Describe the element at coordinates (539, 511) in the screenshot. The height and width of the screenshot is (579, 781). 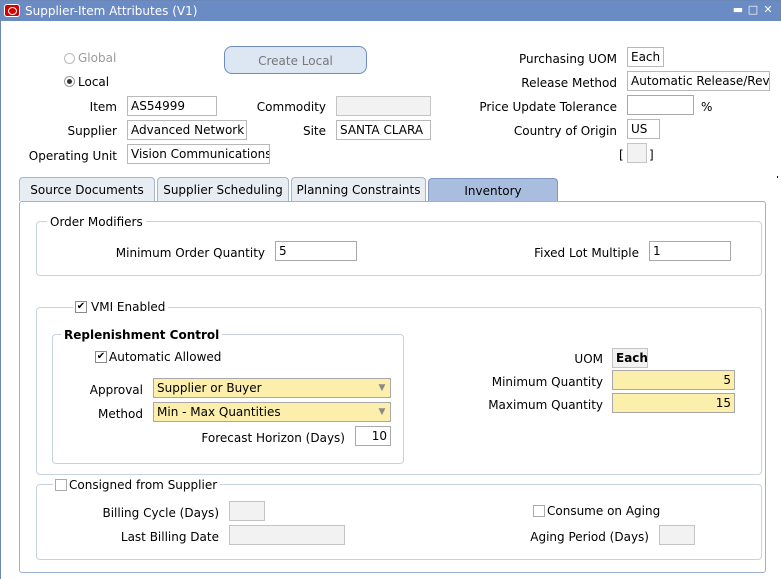
I see `consume-on-aging-checkbox` at that location.